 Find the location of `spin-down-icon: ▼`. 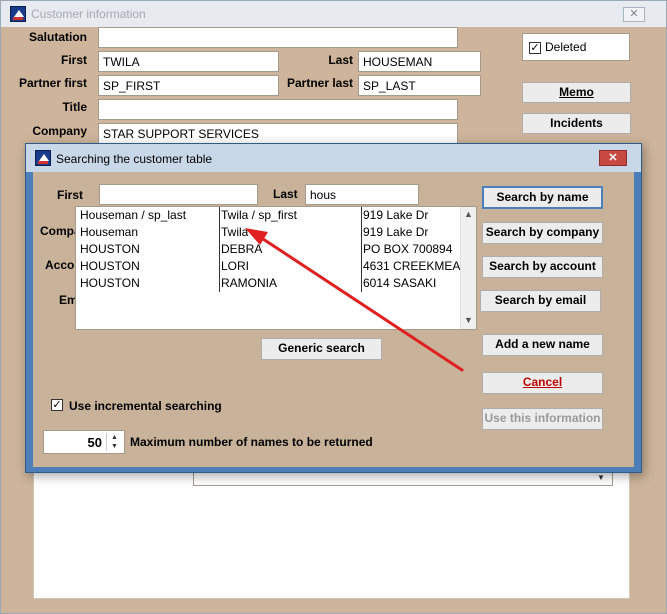

spin-down-icon: ▼ is located at coordinates (114, 446).